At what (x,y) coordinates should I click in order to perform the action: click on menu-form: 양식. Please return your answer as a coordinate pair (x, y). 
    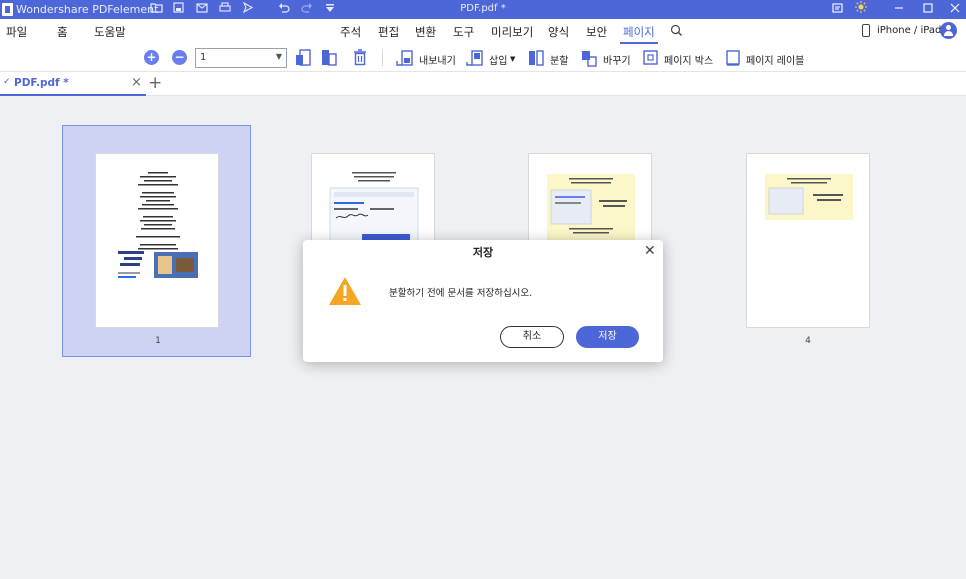
    Looking at the image, I should click on (558, 32).